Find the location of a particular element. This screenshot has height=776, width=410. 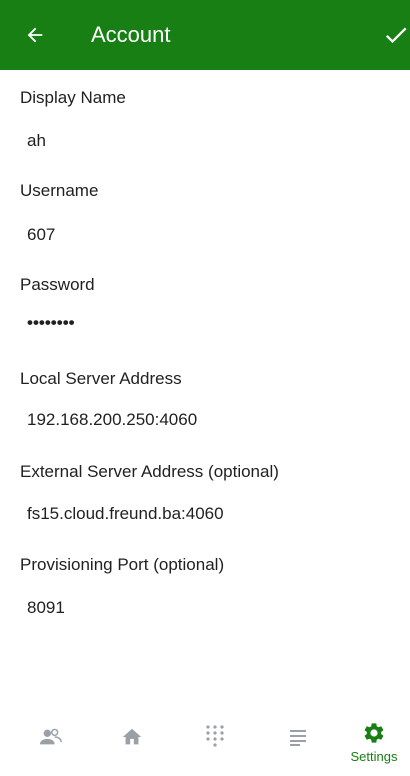

contacts-icon is located at coordinates (51, 737).